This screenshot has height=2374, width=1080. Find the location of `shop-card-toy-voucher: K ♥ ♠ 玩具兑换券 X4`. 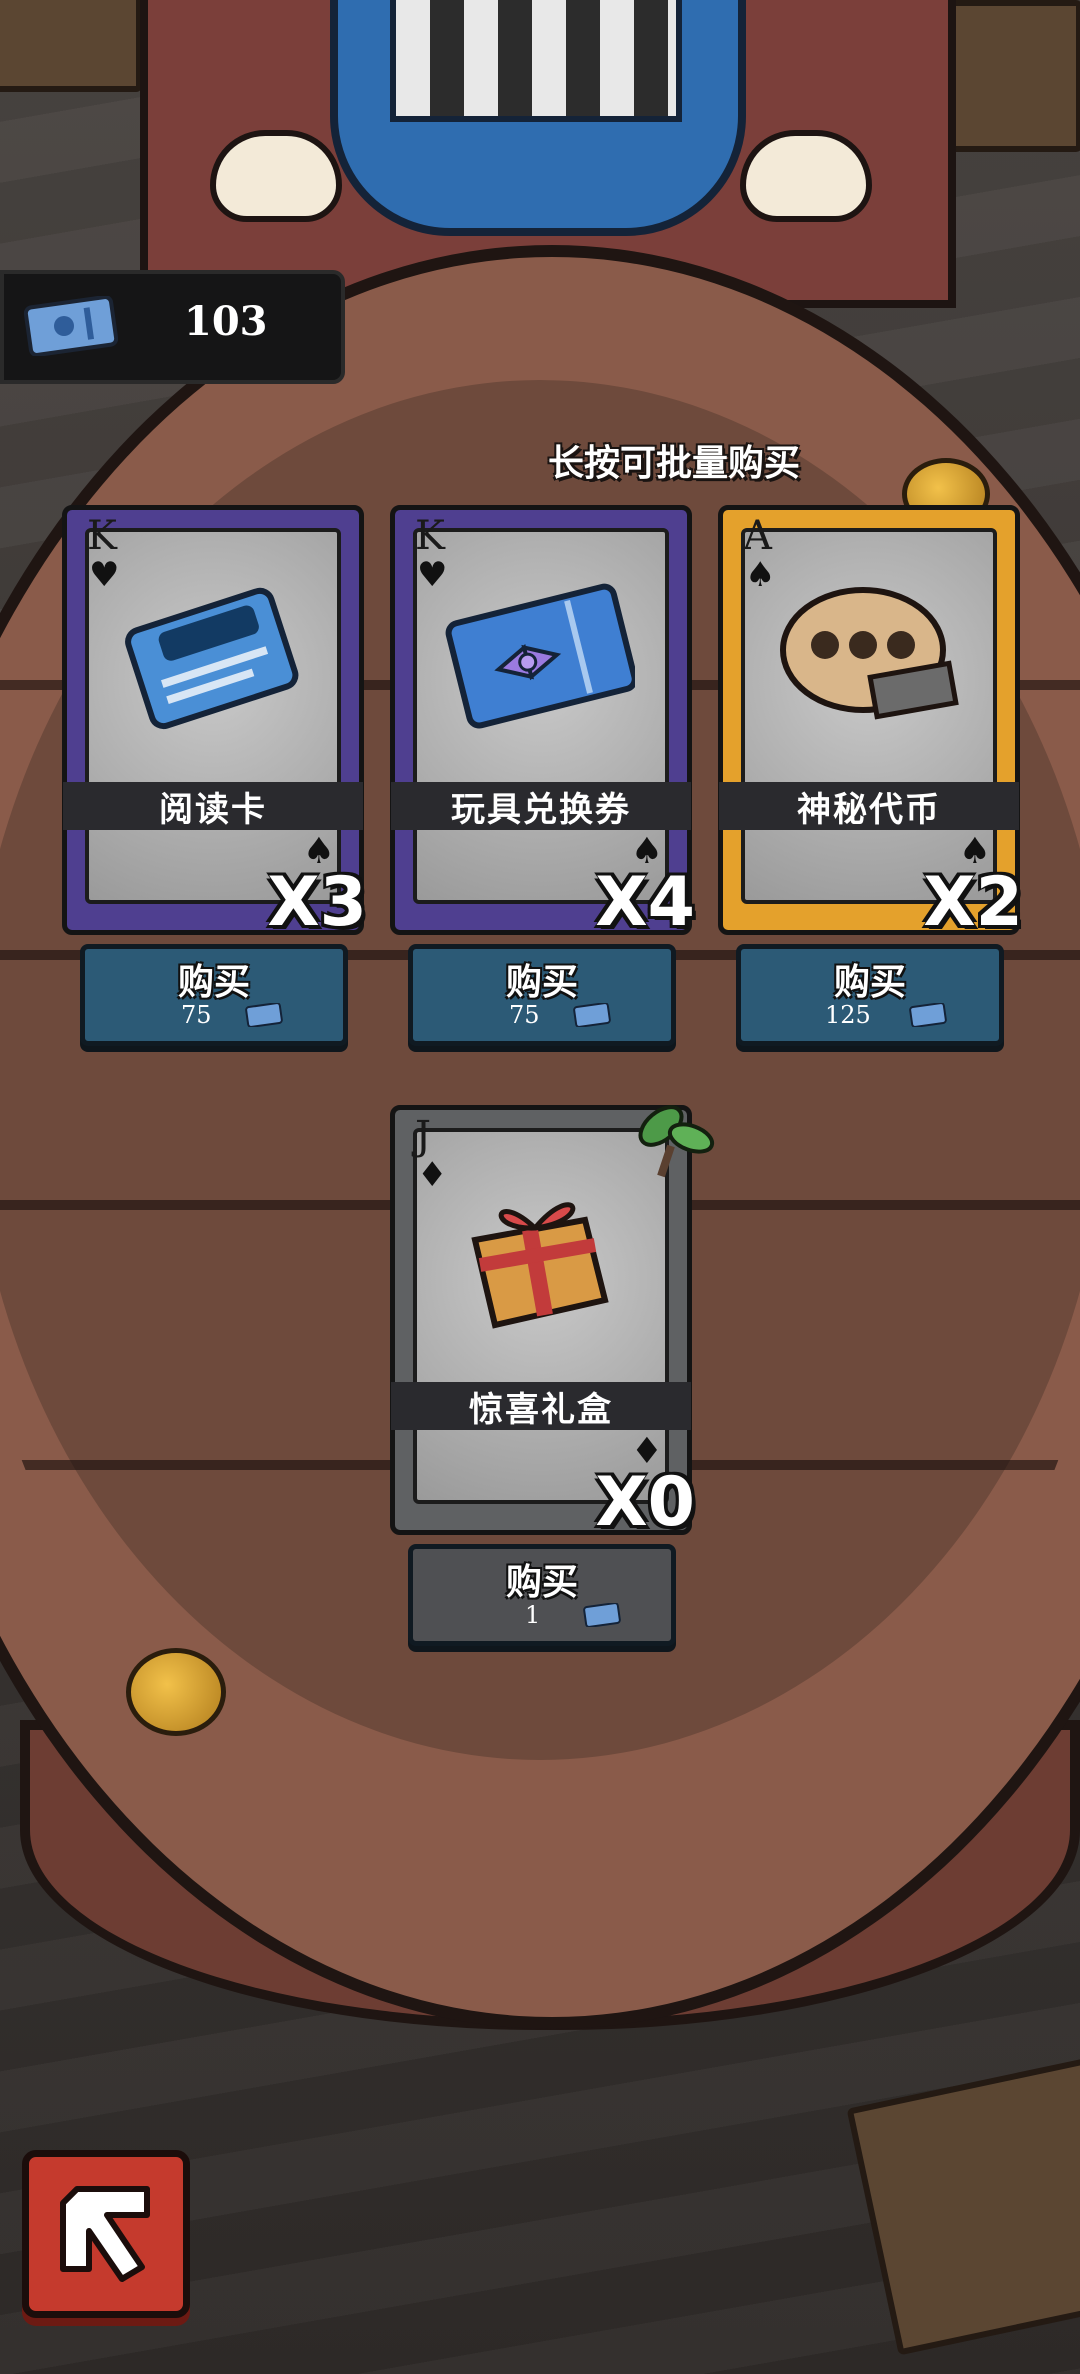

shop-card-toy-voucher: K ♥ ♠ 玩具兑换券 X4 is located at coordinates (542, 723).